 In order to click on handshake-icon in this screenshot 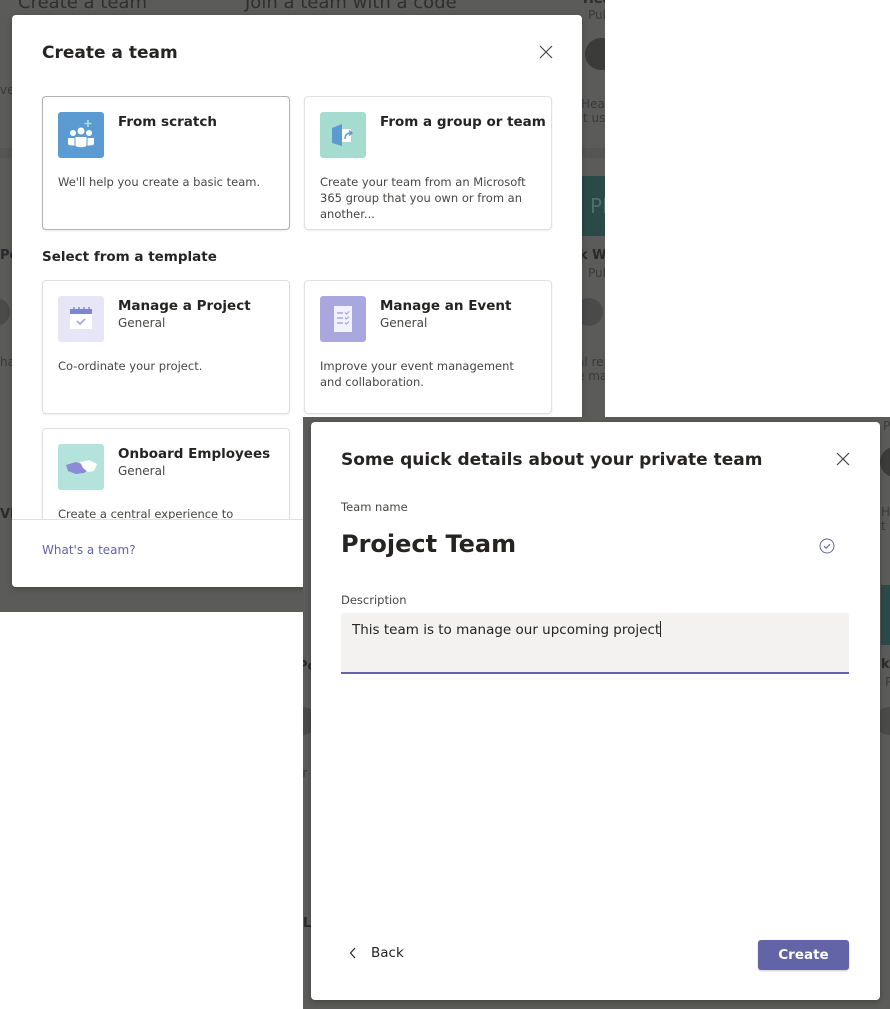, I will do `click(81, 467)`.